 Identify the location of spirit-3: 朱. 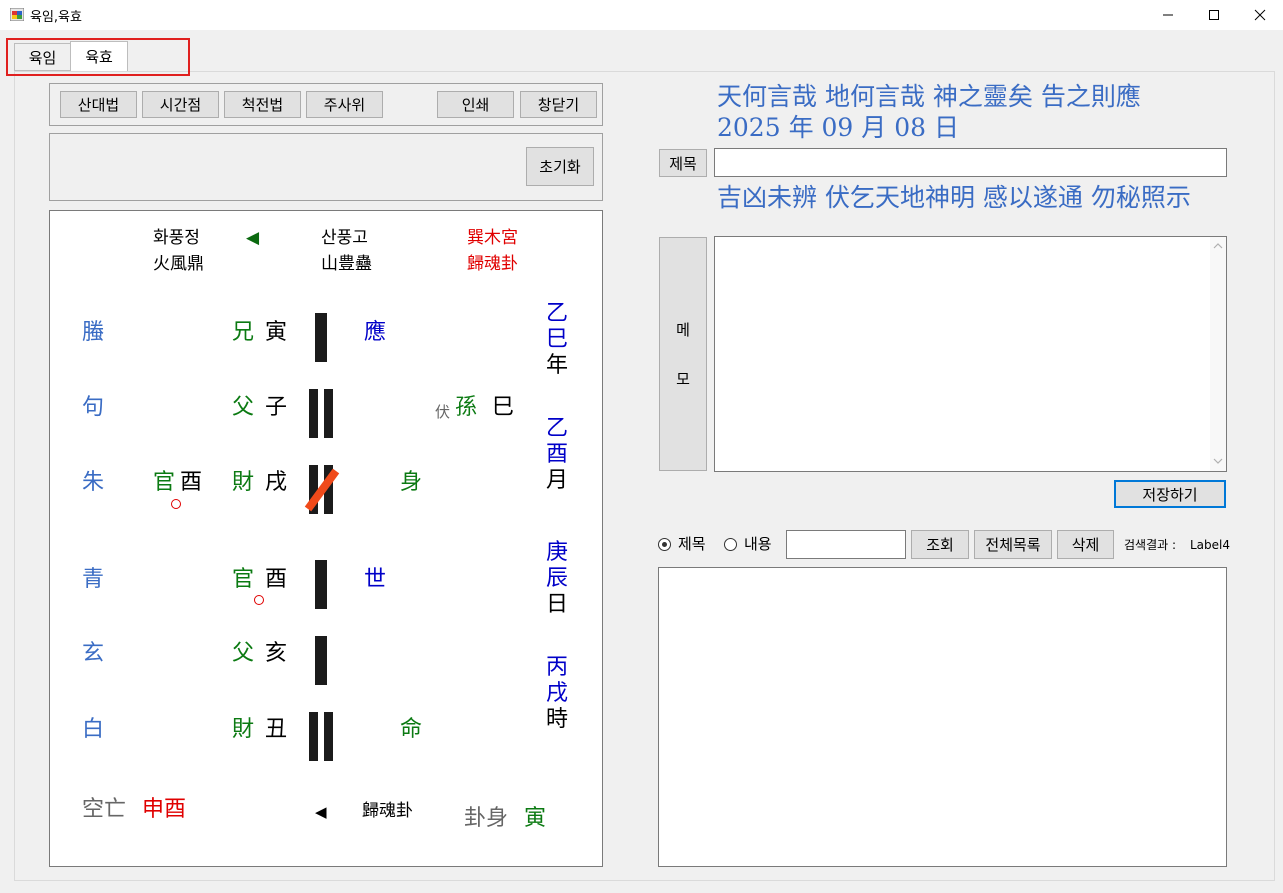
(93, 482).